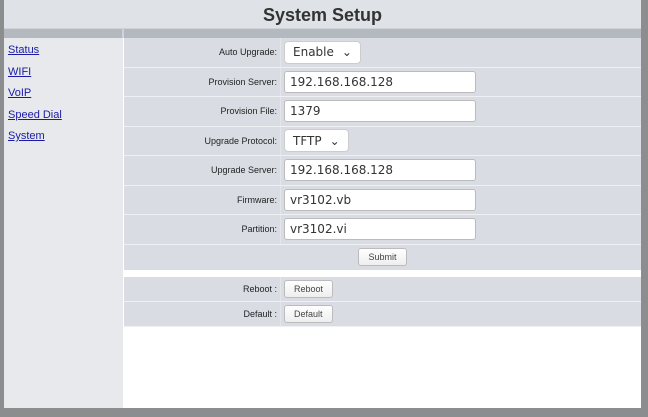 The height and width of the screenshot is (417, 648). Describe the element at coordinates (309, 289) in the screenshot. I see `reboot-button: Reboot` at that location.